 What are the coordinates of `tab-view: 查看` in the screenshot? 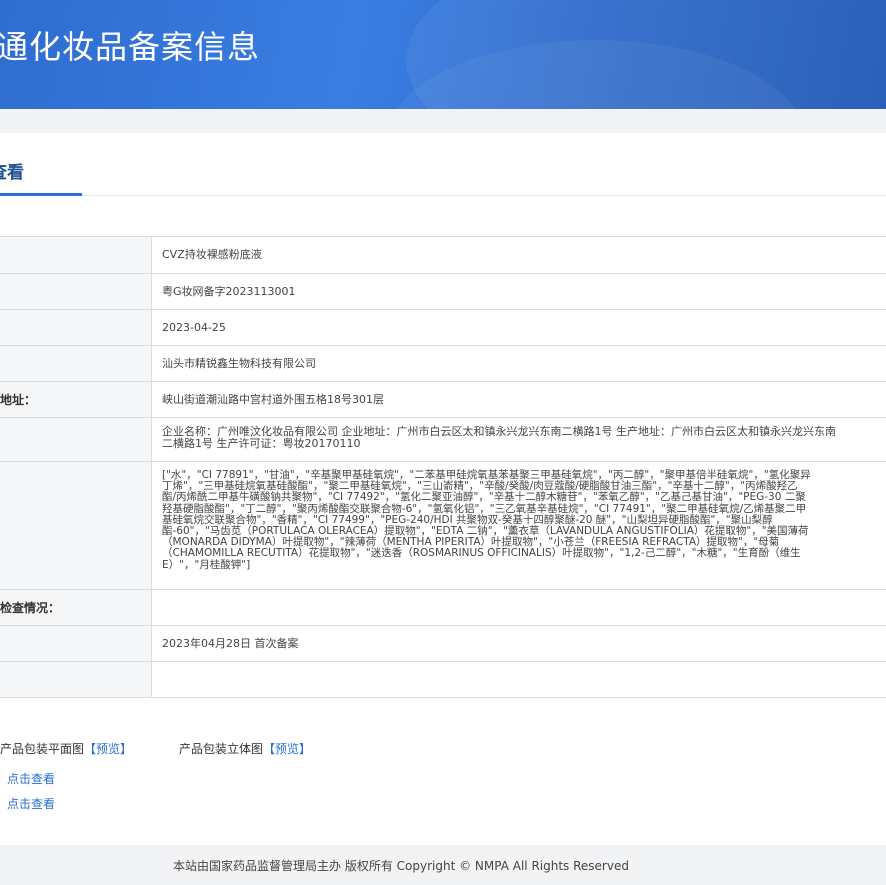 It's located at (12, 170).